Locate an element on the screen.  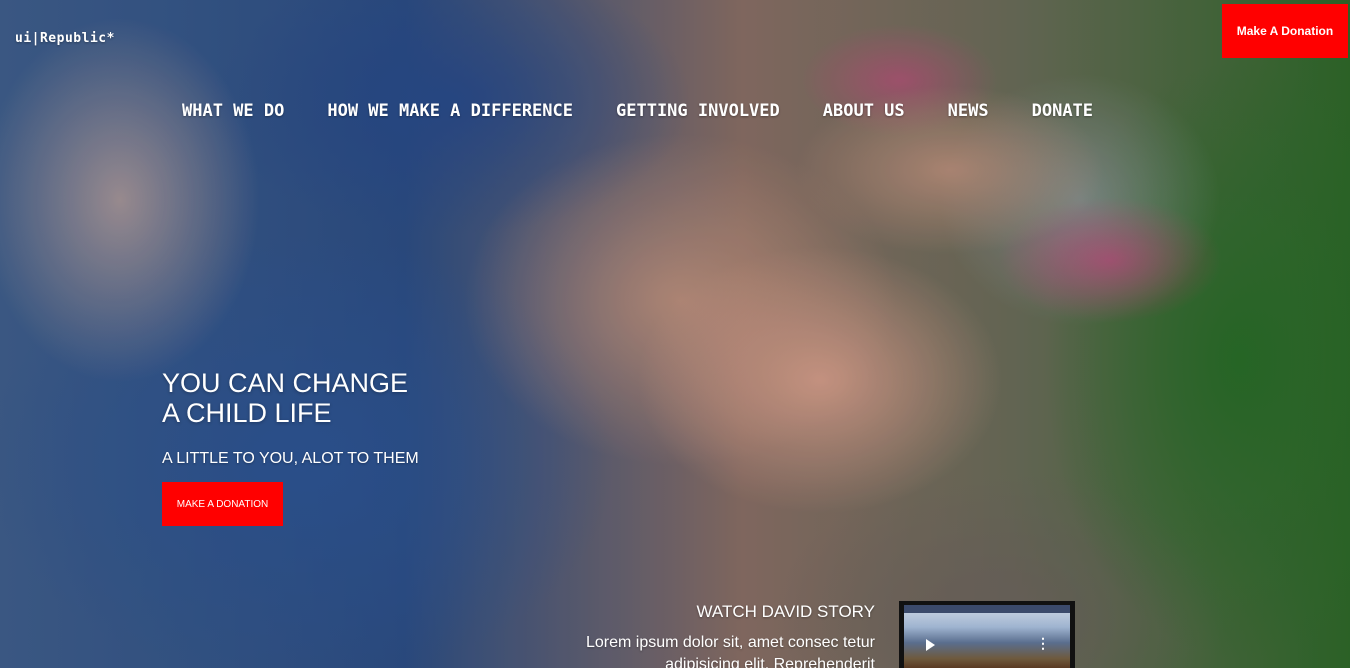
more-vertical-icon: ⋮ is located at coordinates (1043, 643).